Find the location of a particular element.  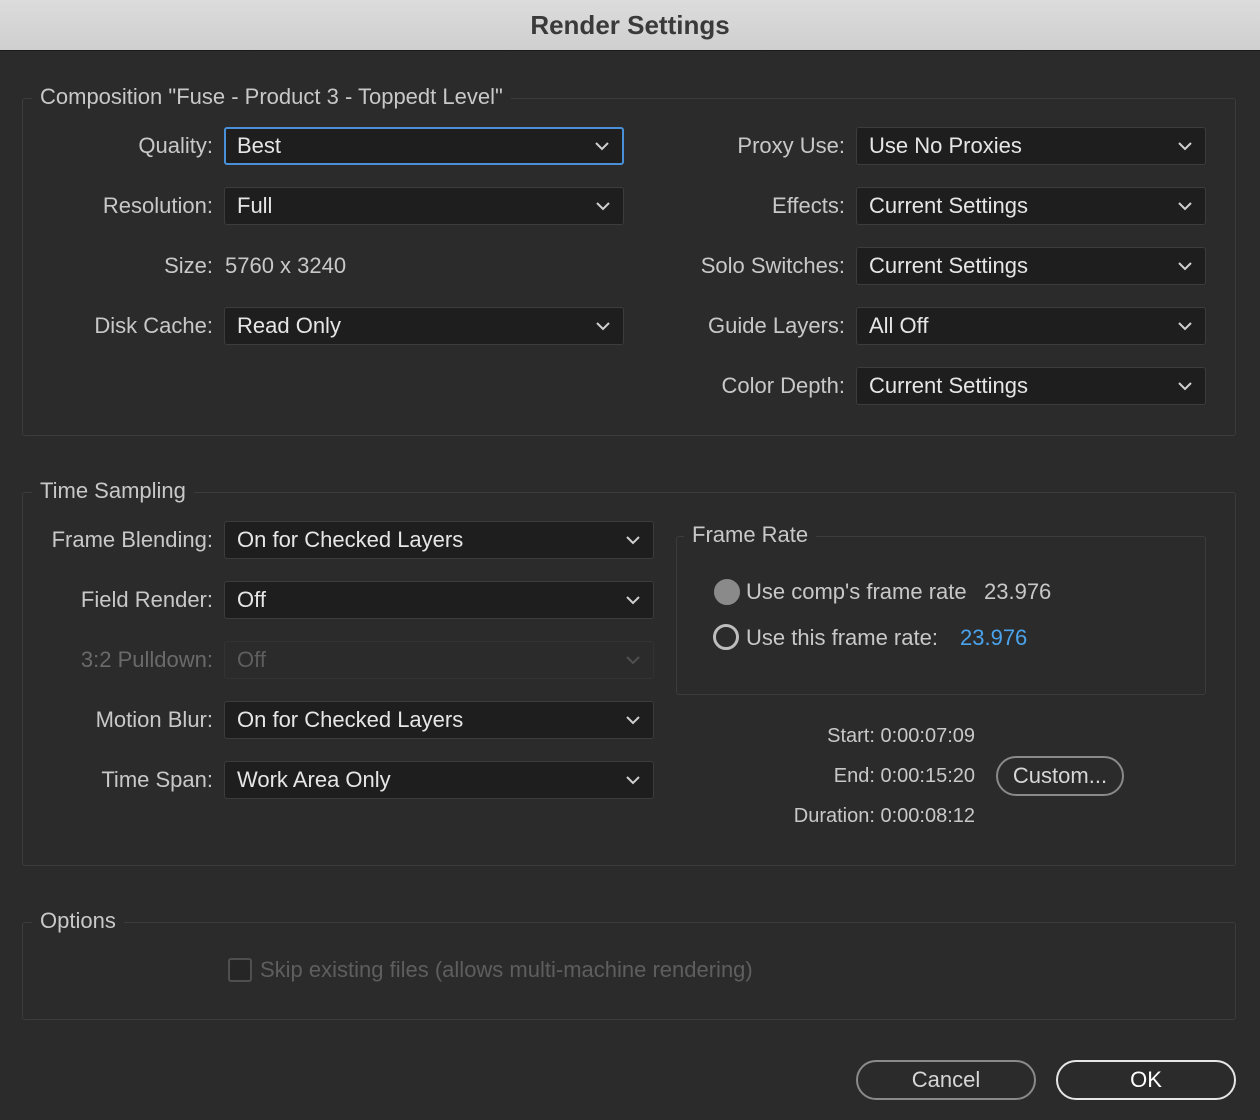

window-title: Render Settings is located at coordinates (630, 24).